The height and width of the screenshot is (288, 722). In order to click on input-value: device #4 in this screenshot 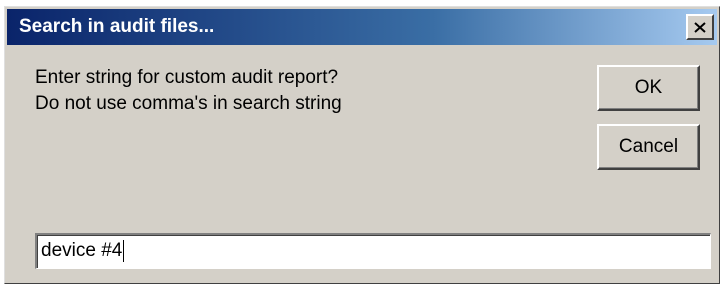, I will do `click(82, 250)`.